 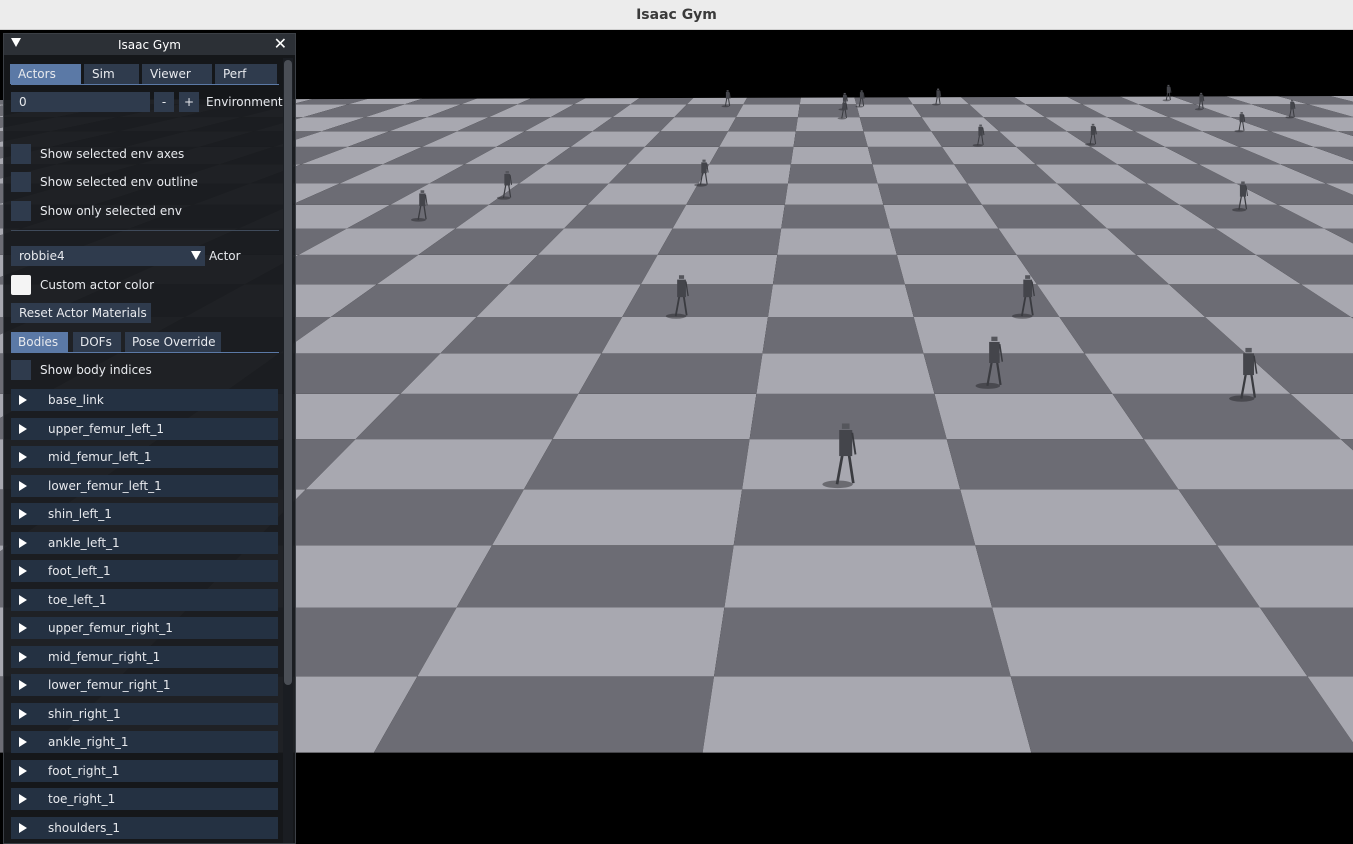 I want to click on window-title: Isaac Gym, so click(x=676, y=15).